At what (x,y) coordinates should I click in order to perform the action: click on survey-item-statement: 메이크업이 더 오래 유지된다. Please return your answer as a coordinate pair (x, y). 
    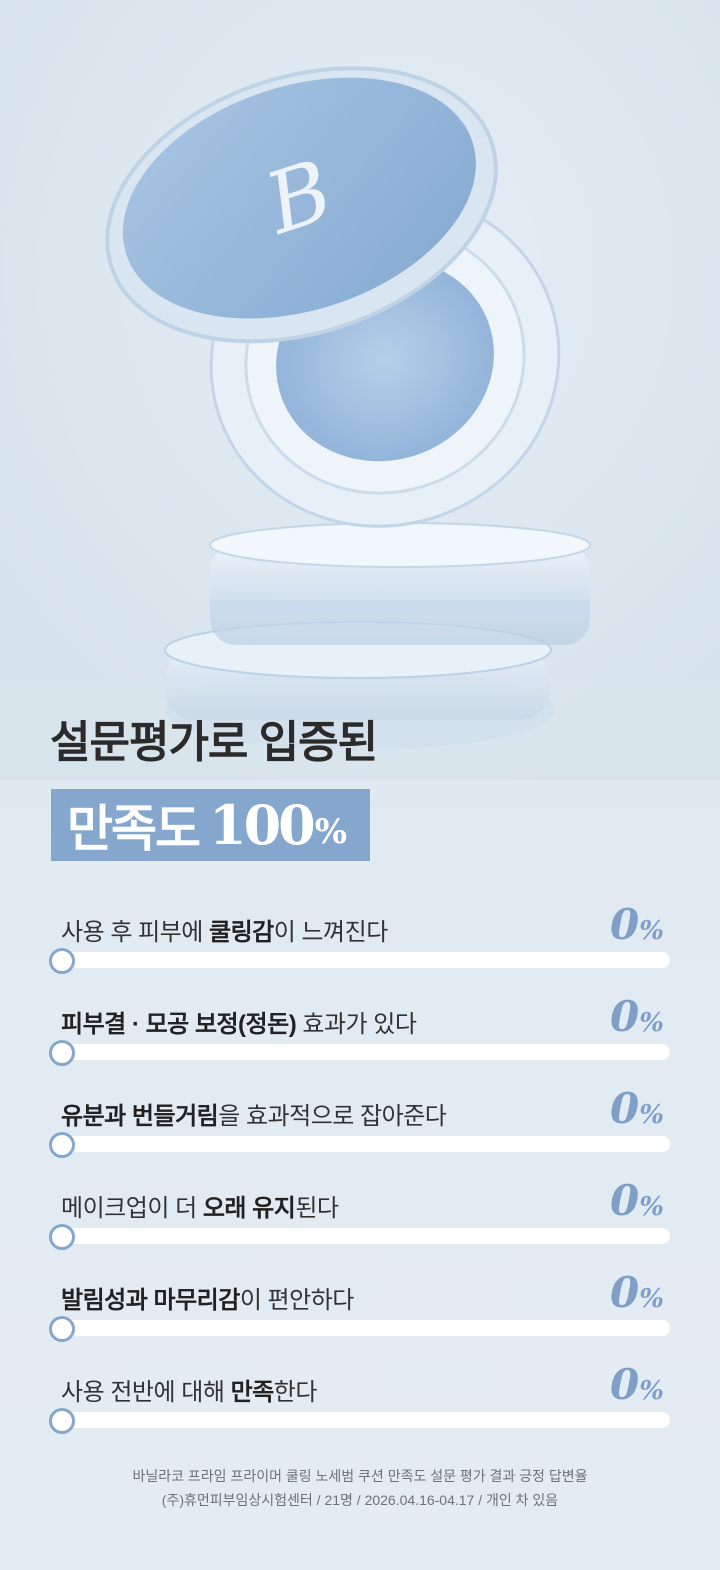
    Looking at the image, I should click on (200, 1205).